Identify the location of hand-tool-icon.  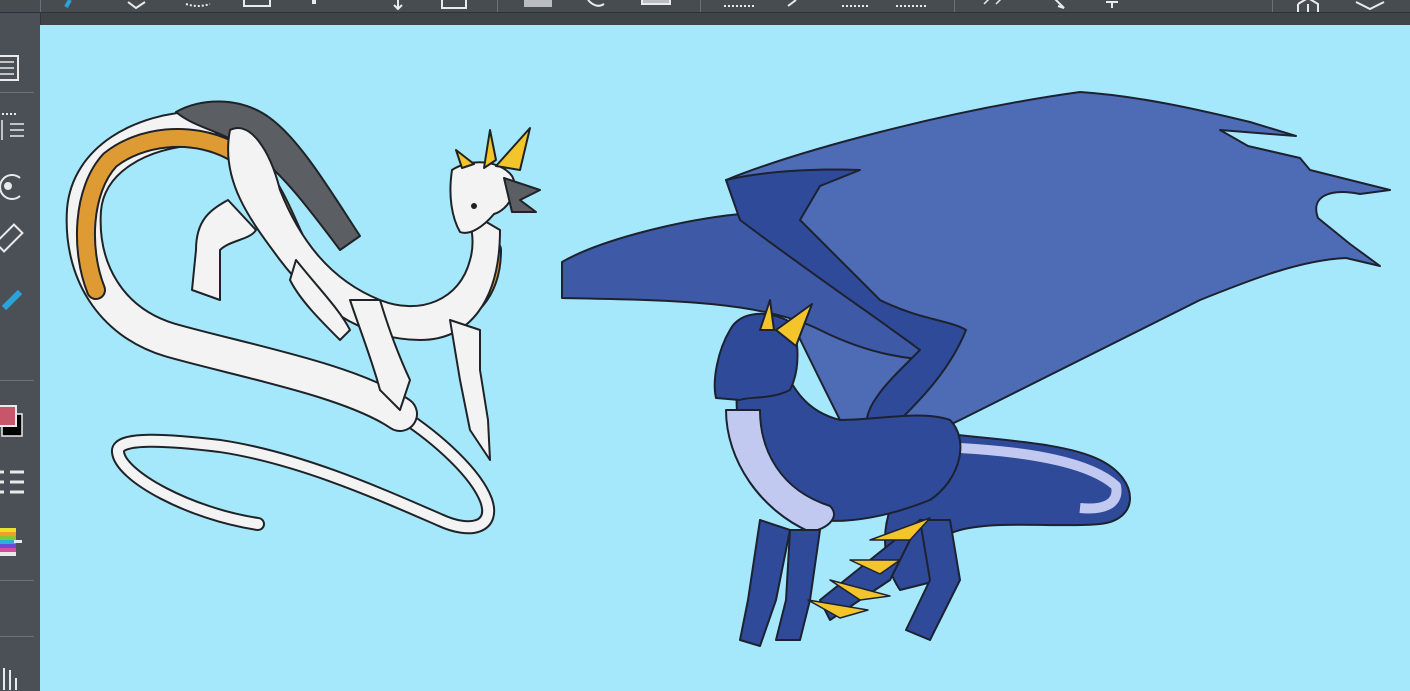
(8, 679).